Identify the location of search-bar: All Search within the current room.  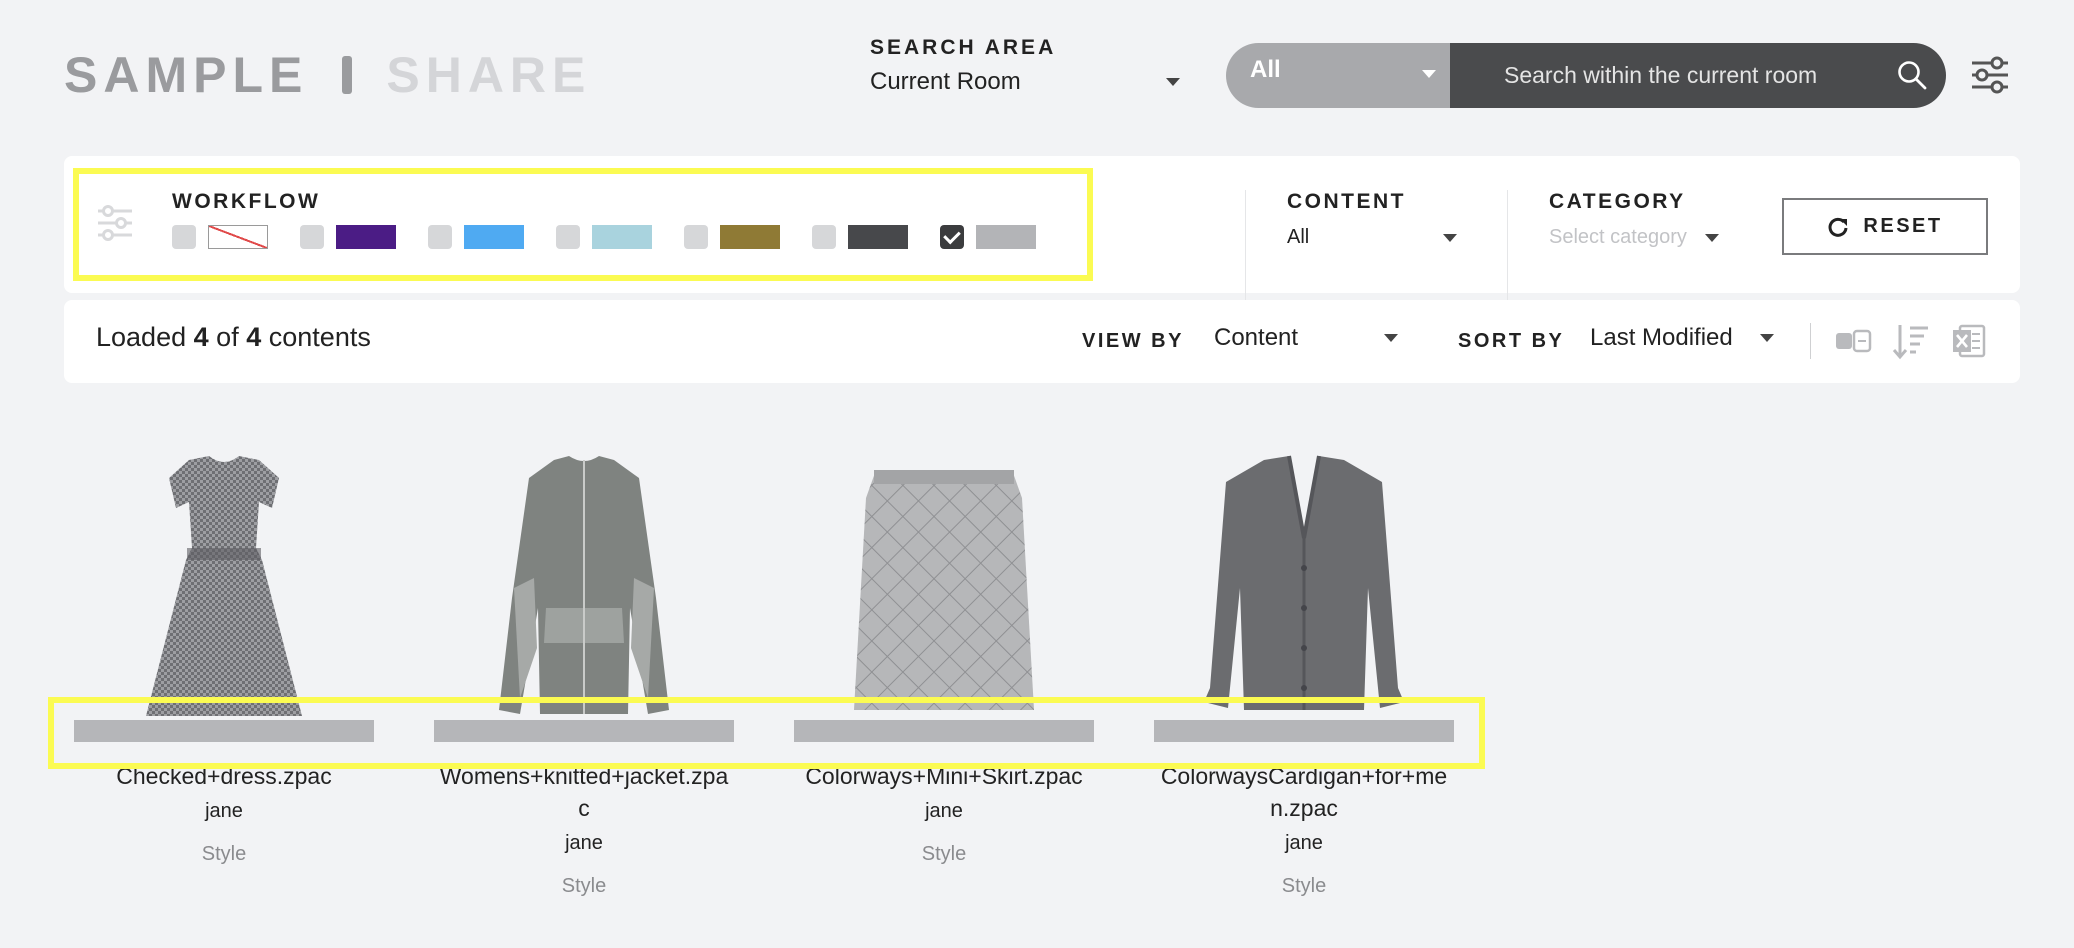
(1586, 75).